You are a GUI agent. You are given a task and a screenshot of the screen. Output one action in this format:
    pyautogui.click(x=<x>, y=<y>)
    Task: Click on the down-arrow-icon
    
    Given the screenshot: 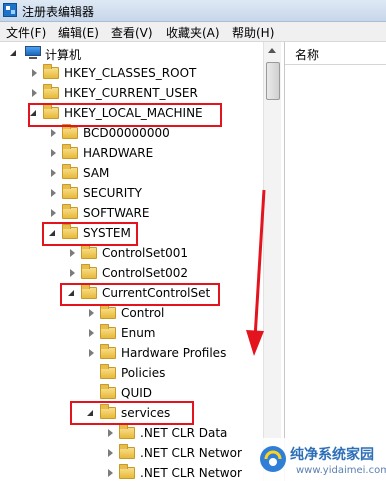 What is the action you would take?
    pyautogui.click(x=256, y=272)
    